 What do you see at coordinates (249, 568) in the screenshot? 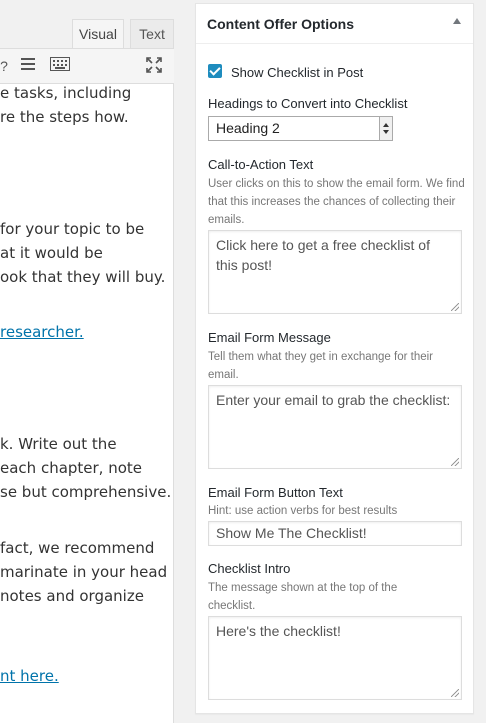
I see `checklist-intro-label: Checklist Intro` at bounding box center [249, 568].